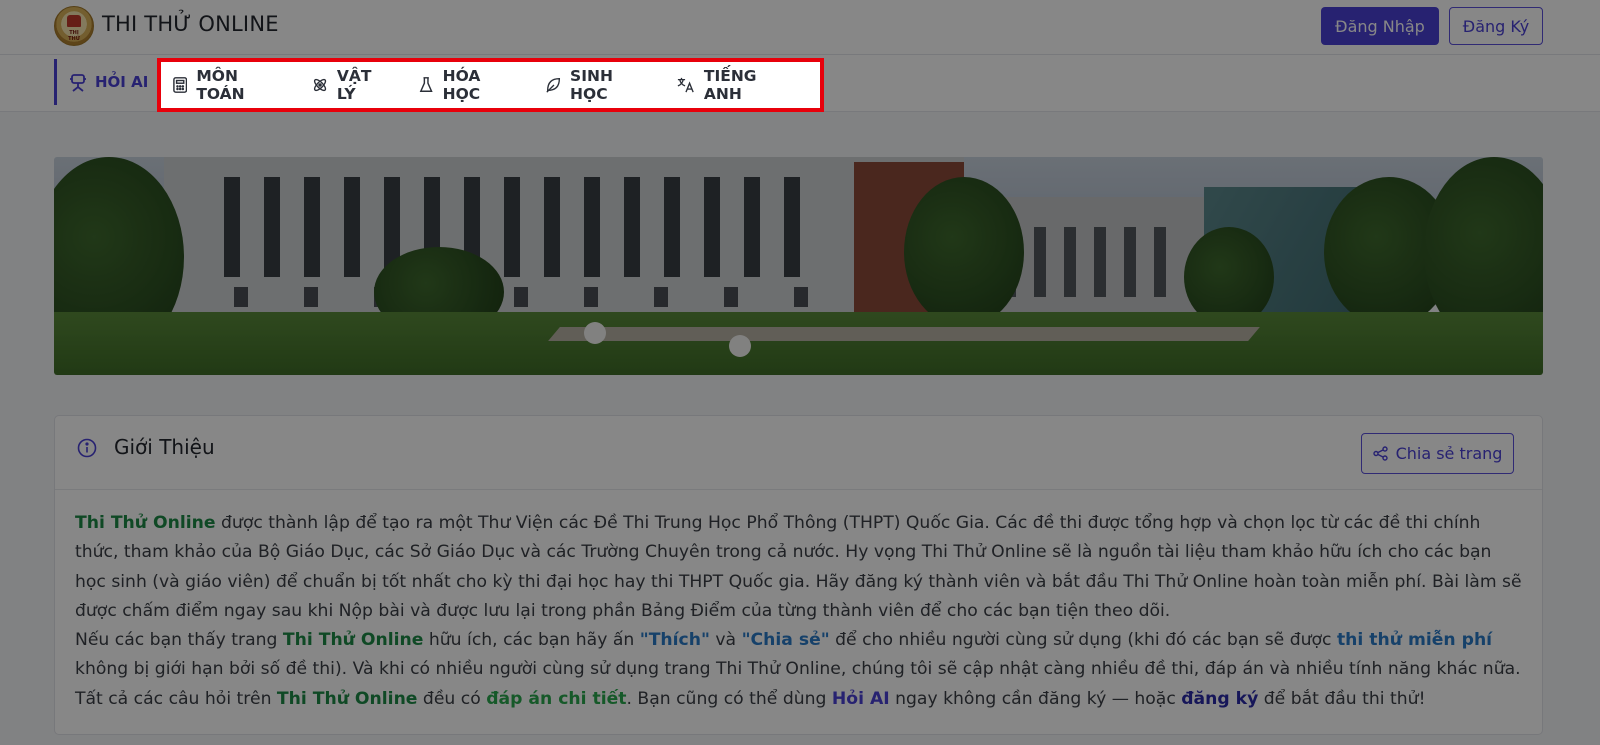 This screenshot has height=745, width=1600. Describe the element at coordinates (725, 640) in the screenshot. I see `paragraph-text: và` at that location.